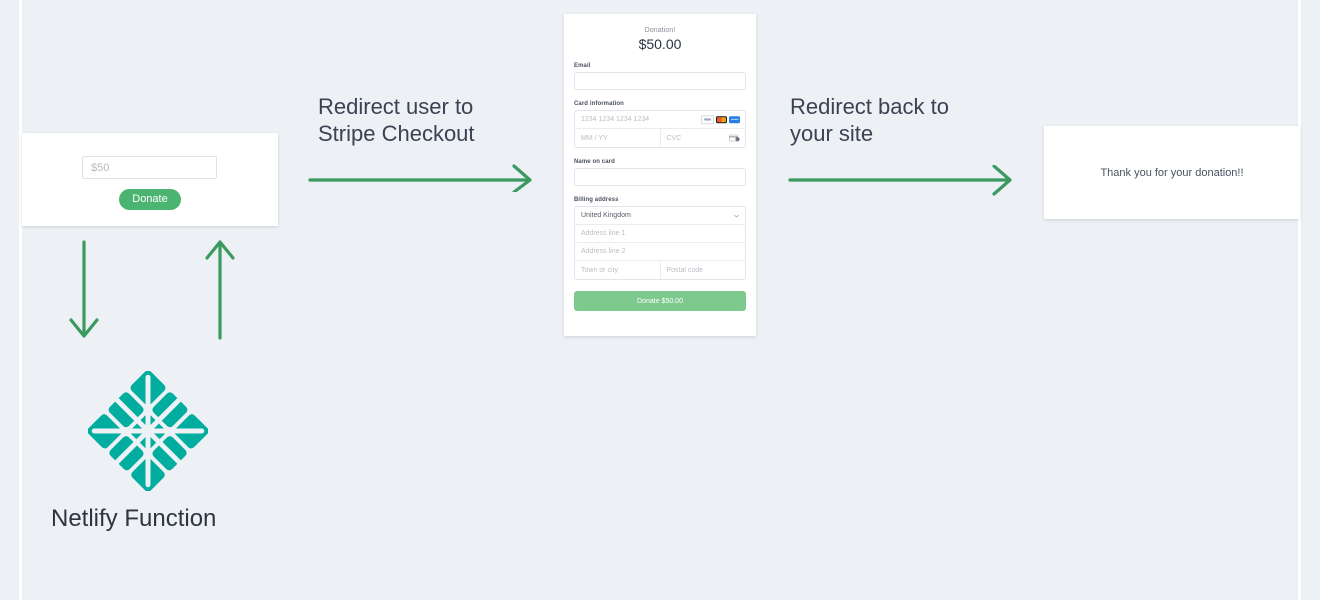 Image resolution: width=1320 pixels, height=600 pixels. I want to click on amex-icon, so click(734, 119).